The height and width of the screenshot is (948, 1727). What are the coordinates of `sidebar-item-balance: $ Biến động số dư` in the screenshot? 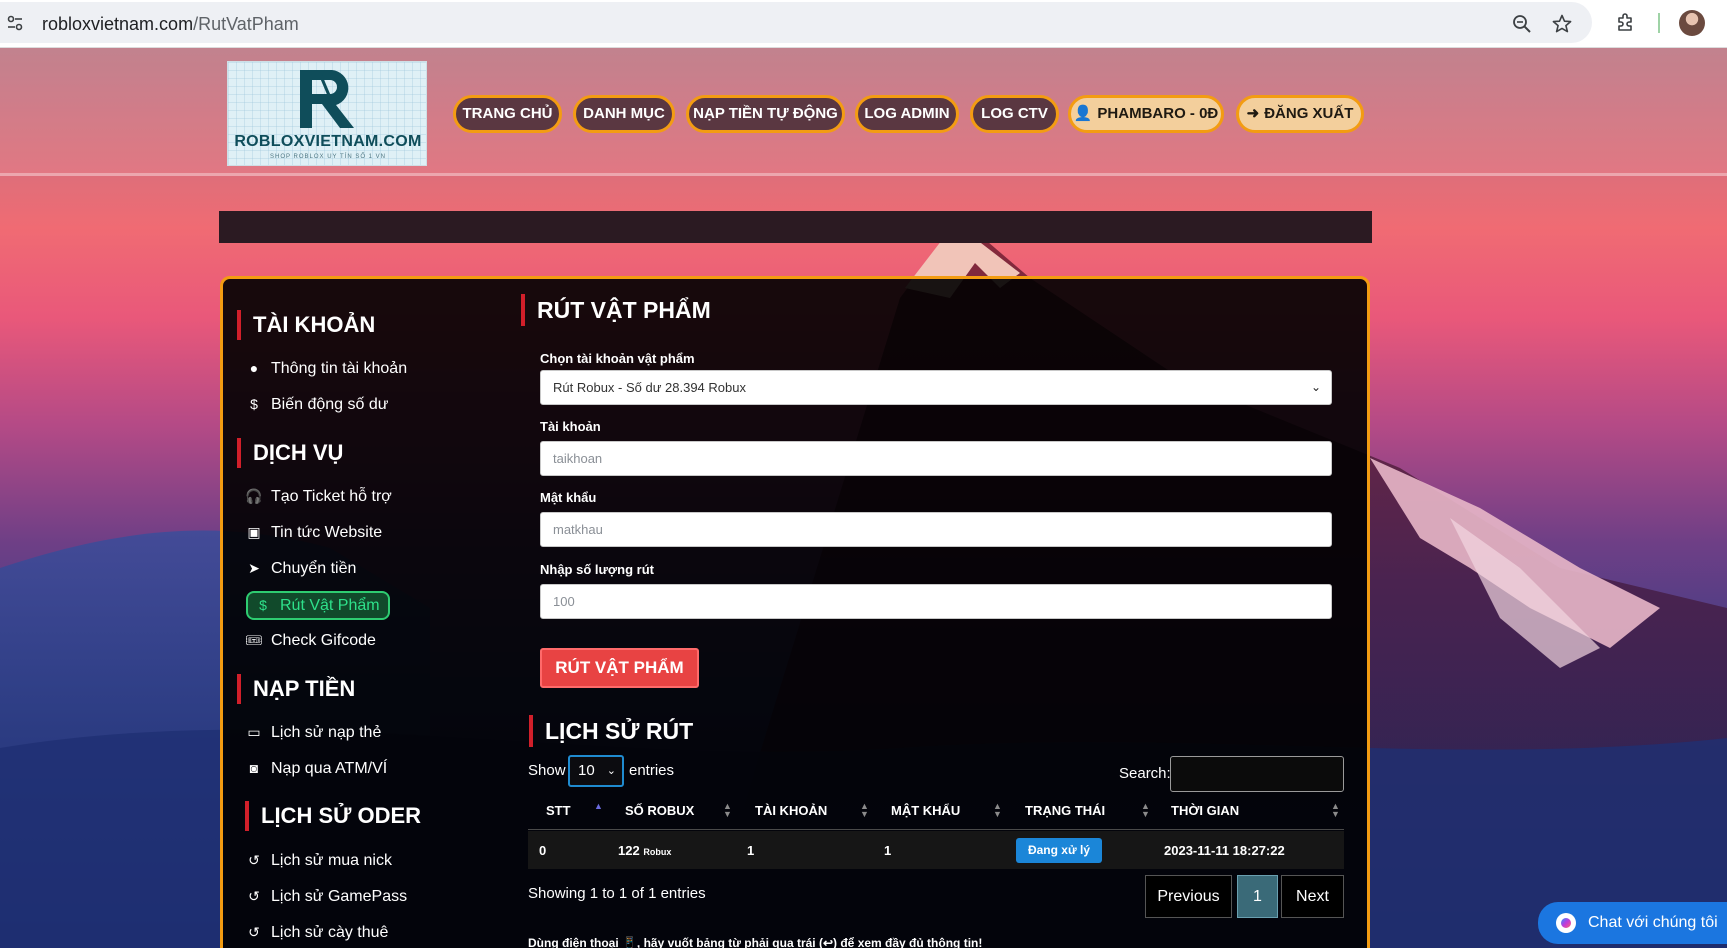 It's located at (316, 404).